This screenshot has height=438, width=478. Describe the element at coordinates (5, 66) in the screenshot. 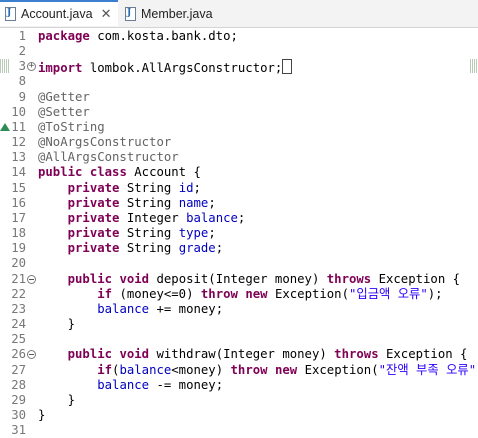

I see `change-marker` at that location.